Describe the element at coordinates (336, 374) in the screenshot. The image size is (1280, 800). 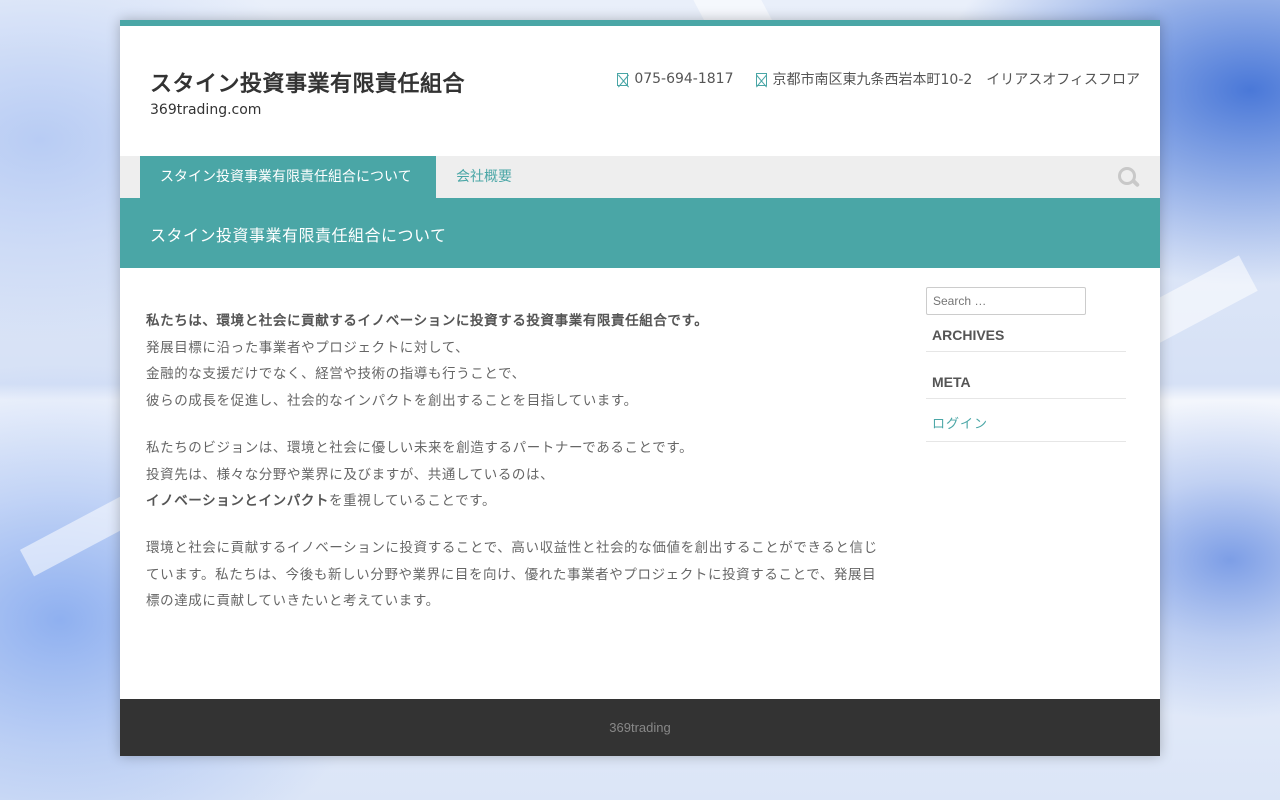
I see `intro-line-3: 金融的な支援だけでなく、経営や技術の指導も行うことで、` at that location.